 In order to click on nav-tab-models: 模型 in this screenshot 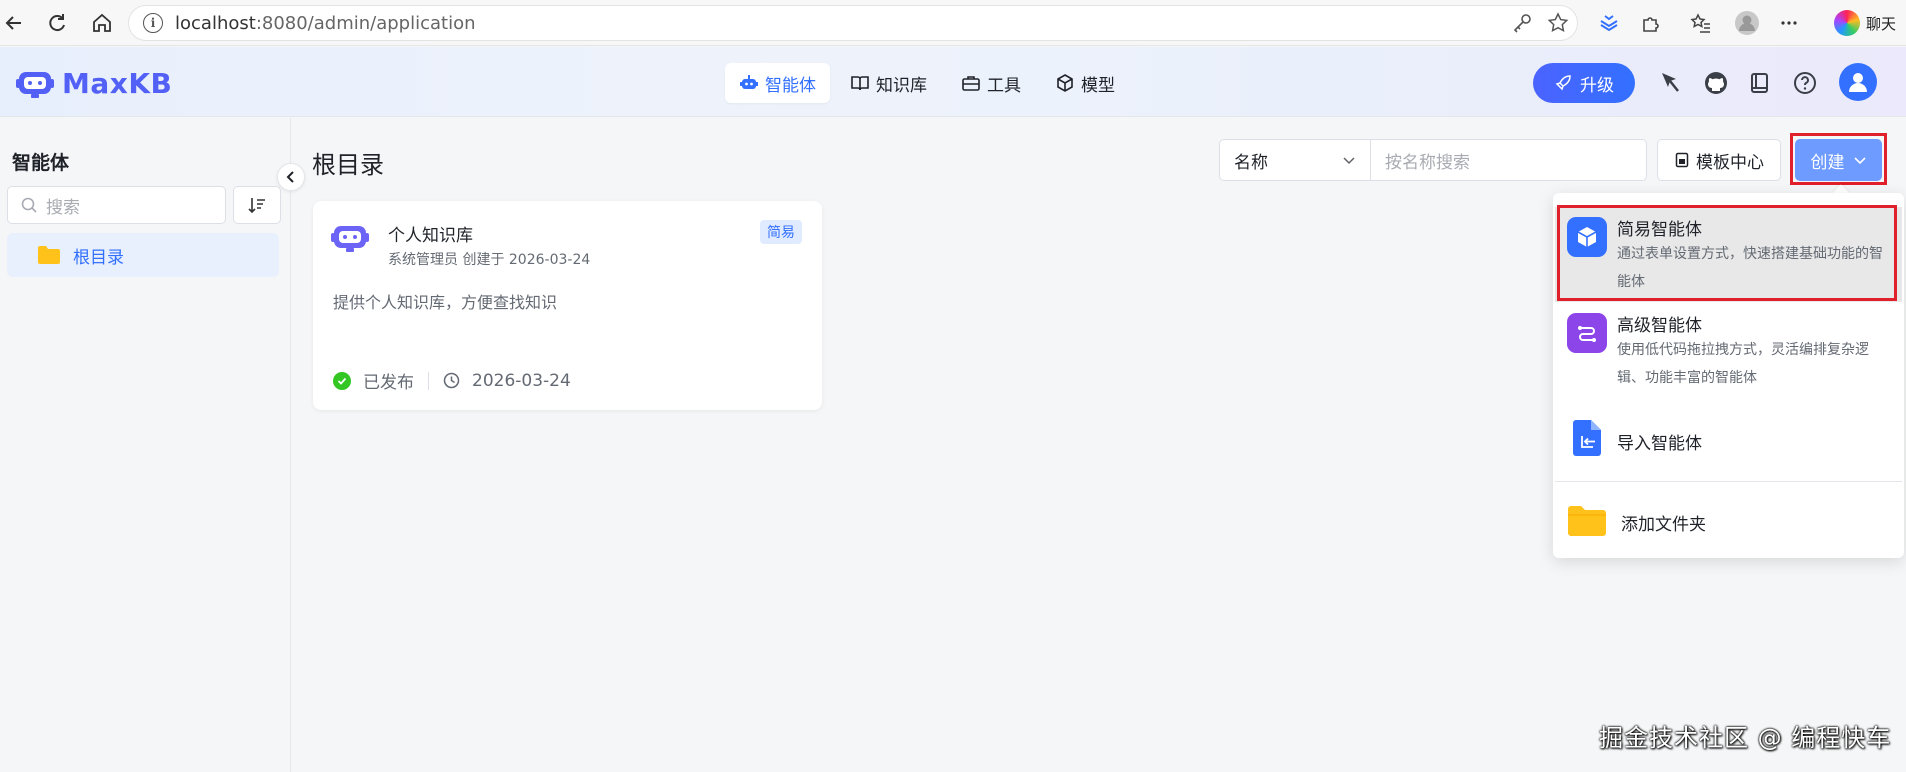, I will do `click(1085, 83)`.